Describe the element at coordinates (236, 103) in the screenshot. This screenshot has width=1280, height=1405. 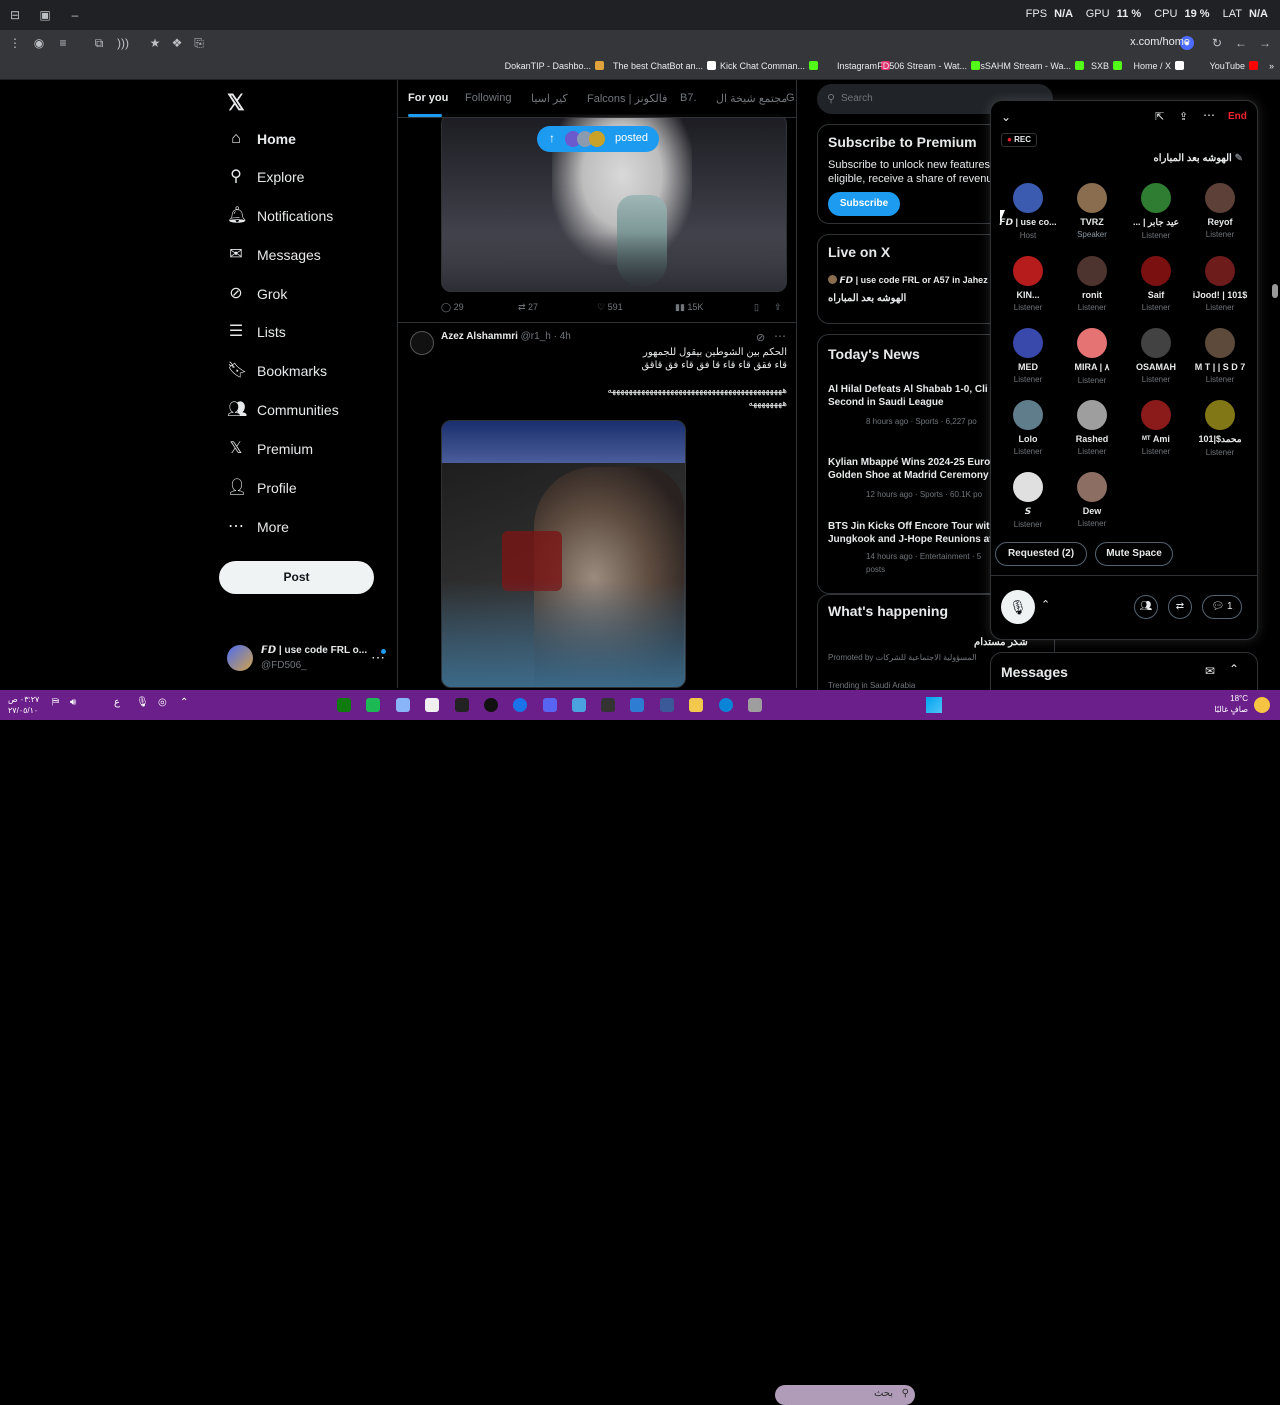
I see `x-logo-icon: 𝕏` at that location.